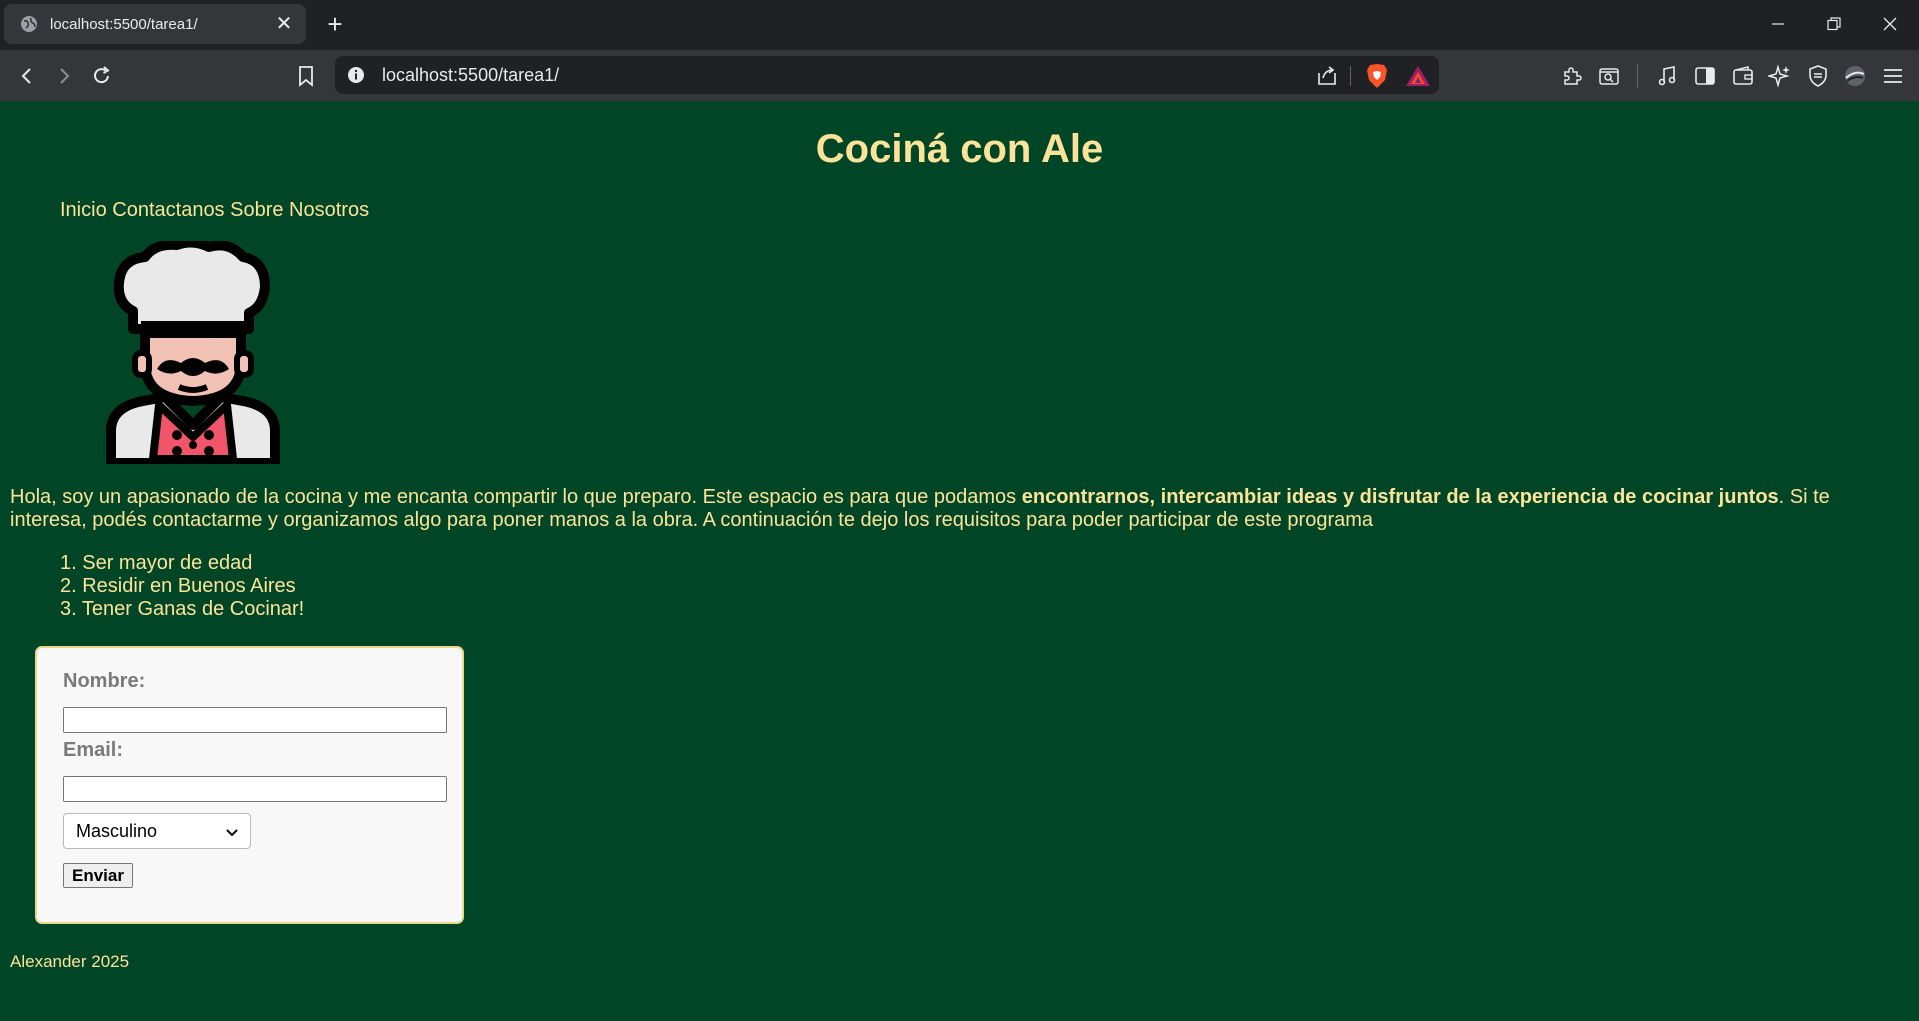 Image resolution: width=1919 pixels, height=1021 pixels. Describe the element at coordinates (102, 76) in the screenshot. I see `reload-button` at that location.